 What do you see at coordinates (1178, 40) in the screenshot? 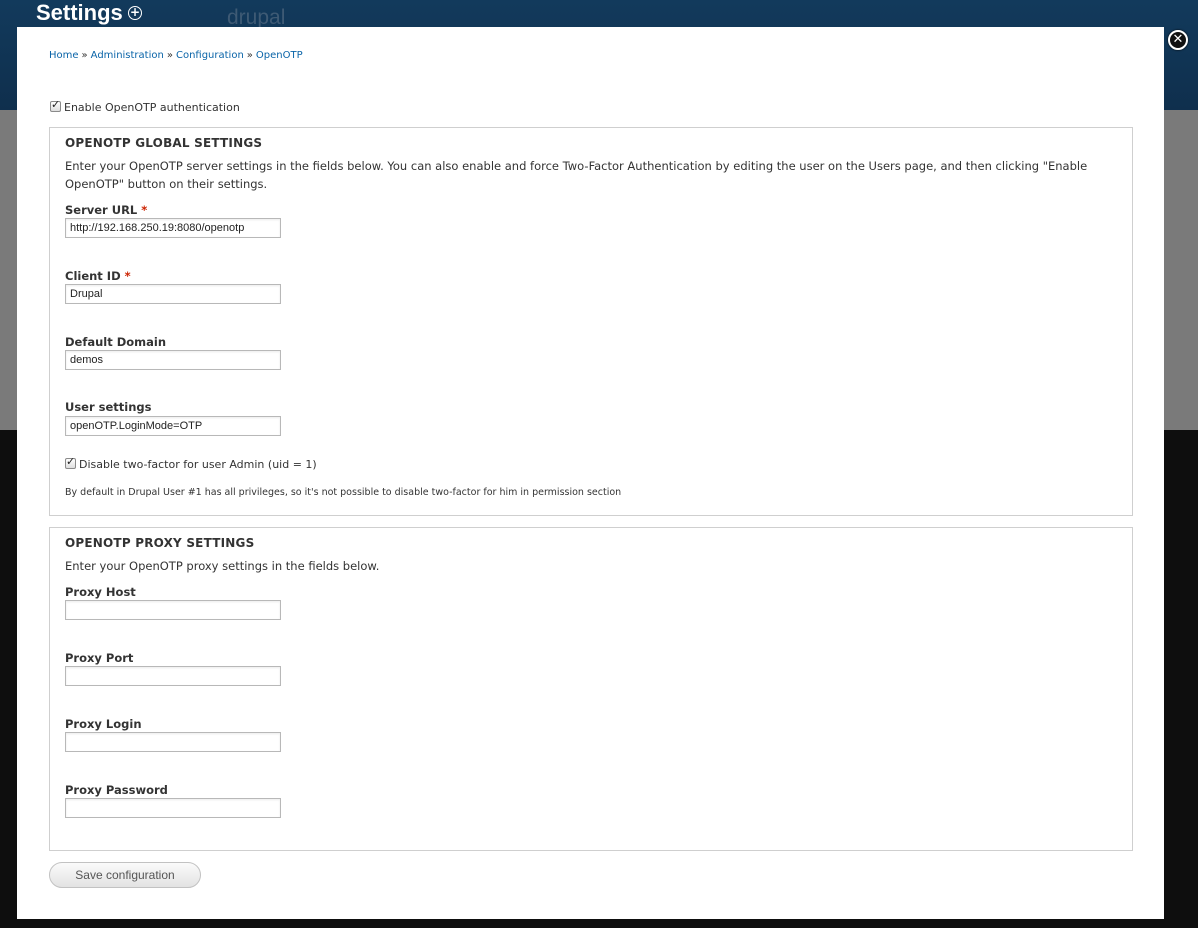
I see `close-icon: ✕` at bounding box center [1178, 40].